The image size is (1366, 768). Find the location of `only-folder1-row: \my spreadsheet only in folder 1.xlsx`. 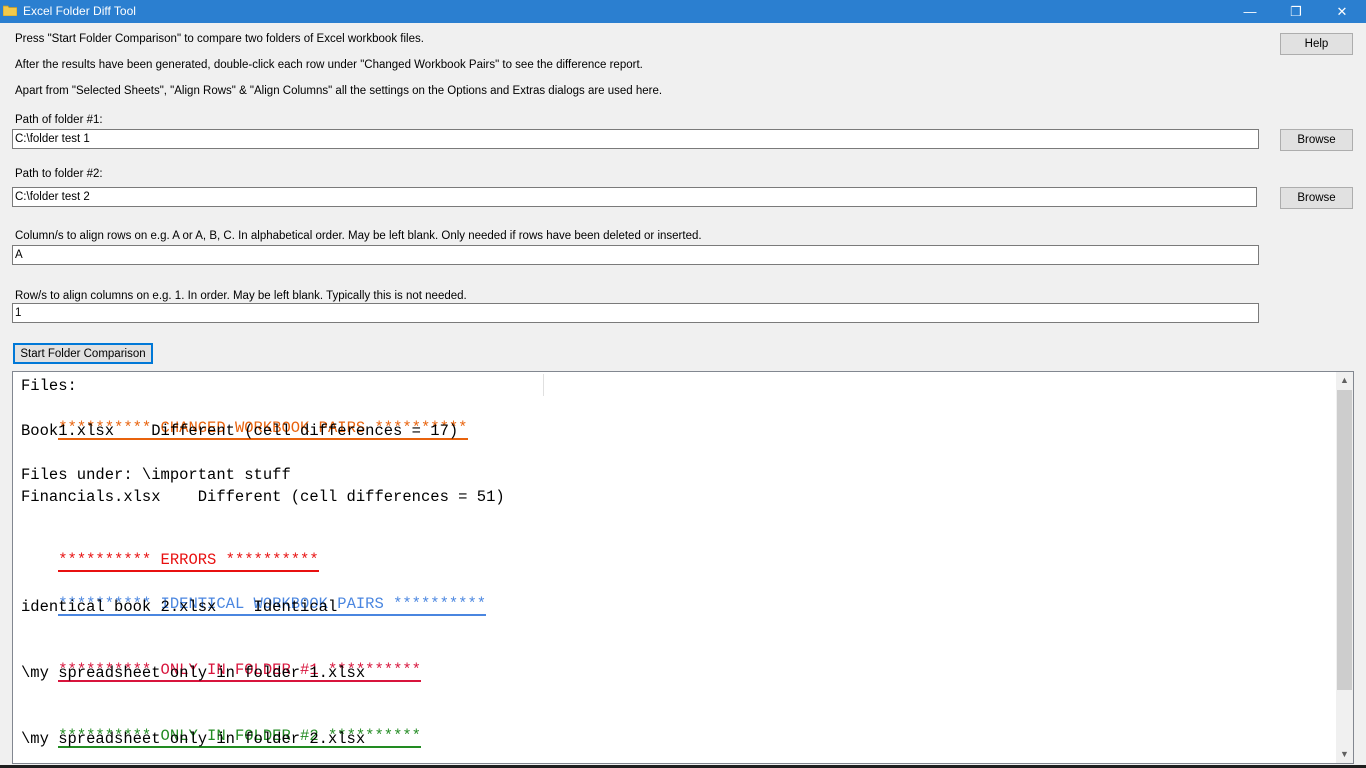

only-folder1-row: \my spreadsheet only in folder 1.xlsx is located at coordinates (193, 673).